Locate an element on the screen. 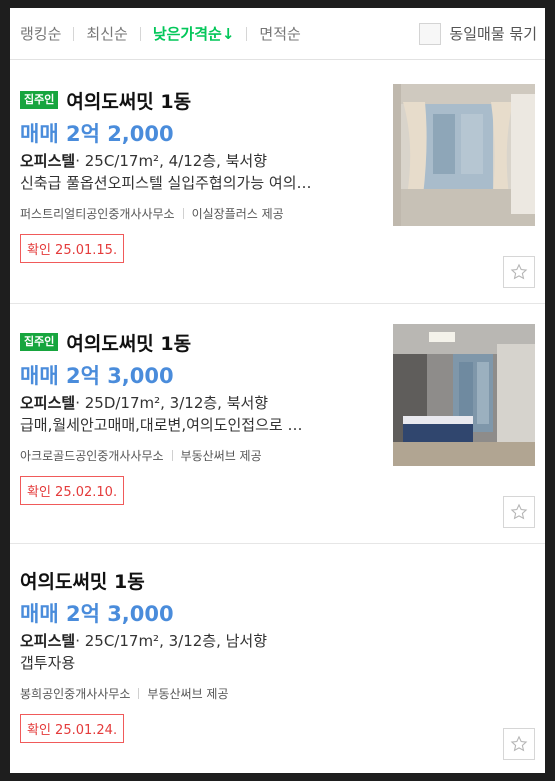  listing-spec: 오피스텔· 25C/17m², 3/12층, 남서향 is located at coordinates (200, 641).